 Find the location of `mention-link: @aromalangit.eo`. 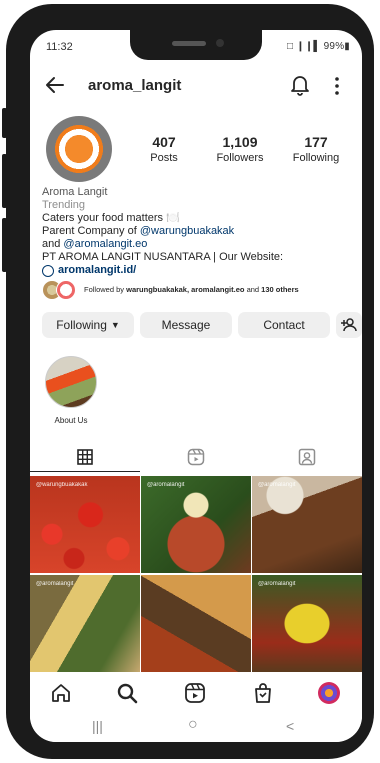

mention-link: @aromalangit.eo is located at coordinates (105, 244).